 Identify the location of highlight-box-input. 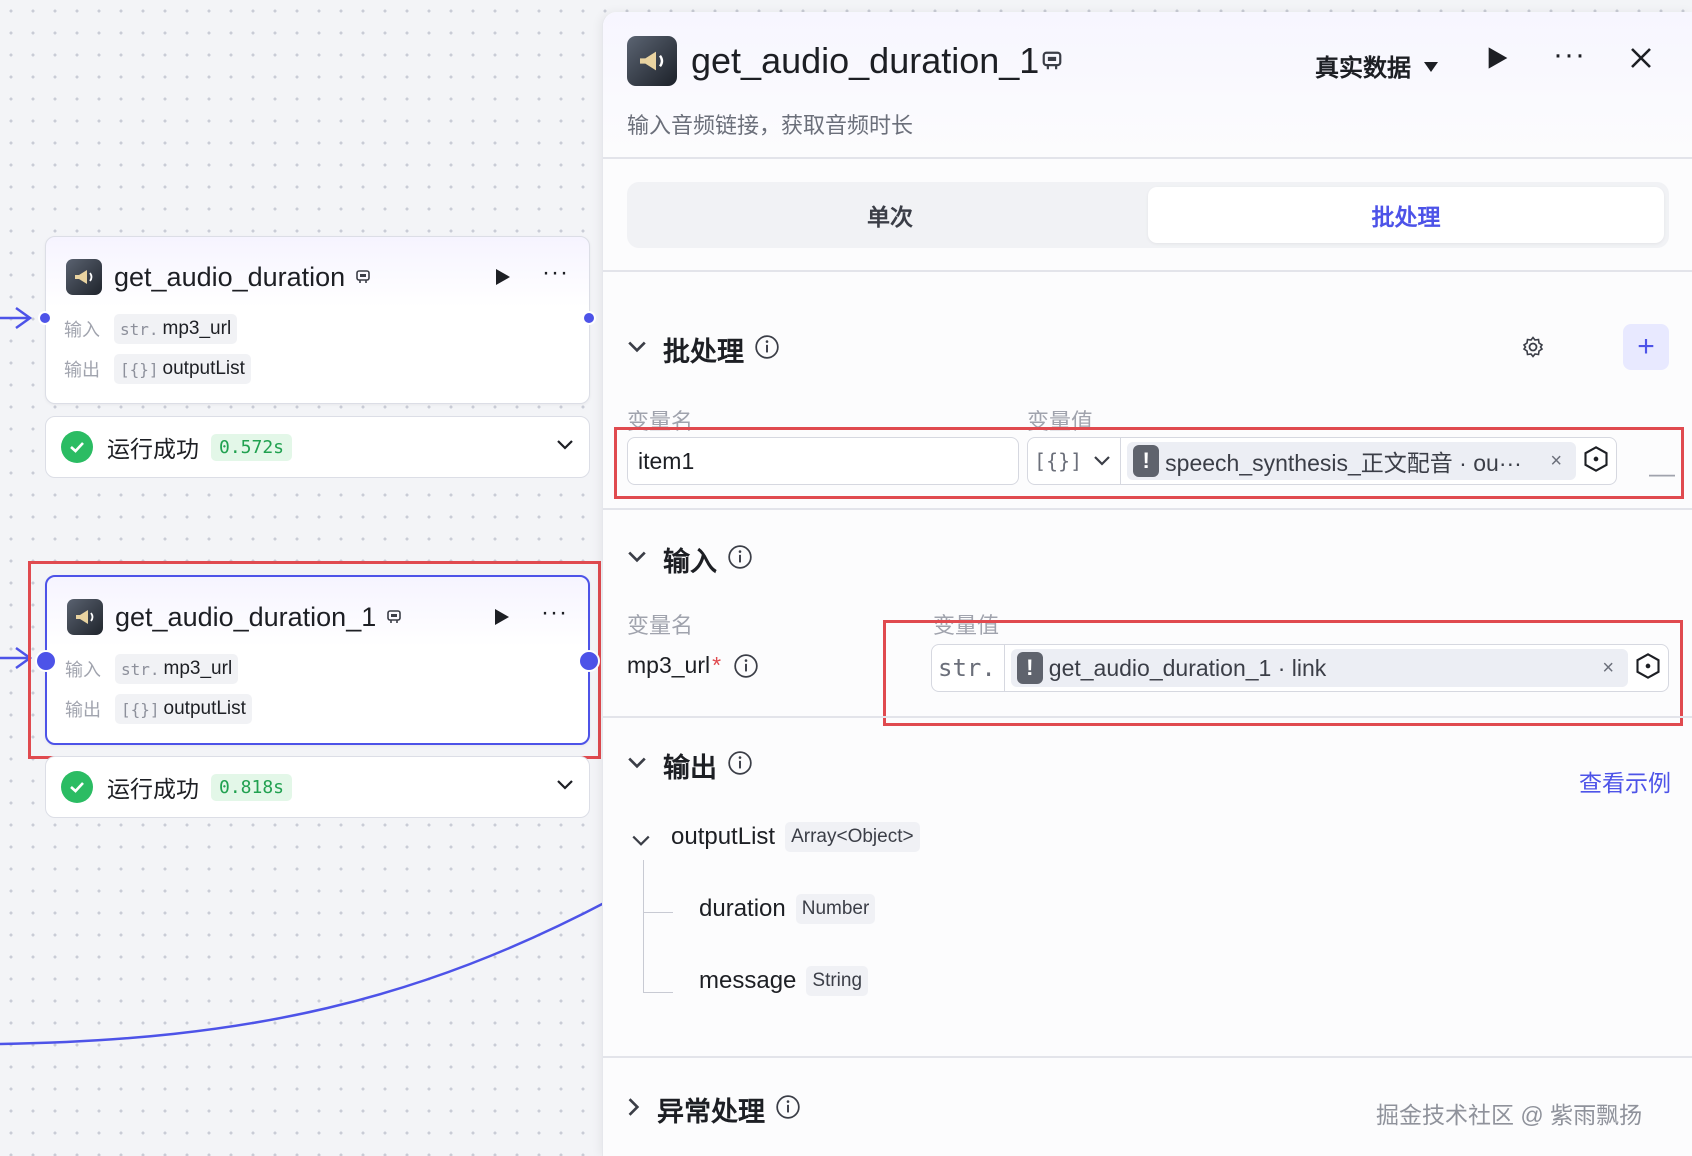
(1283, 673).